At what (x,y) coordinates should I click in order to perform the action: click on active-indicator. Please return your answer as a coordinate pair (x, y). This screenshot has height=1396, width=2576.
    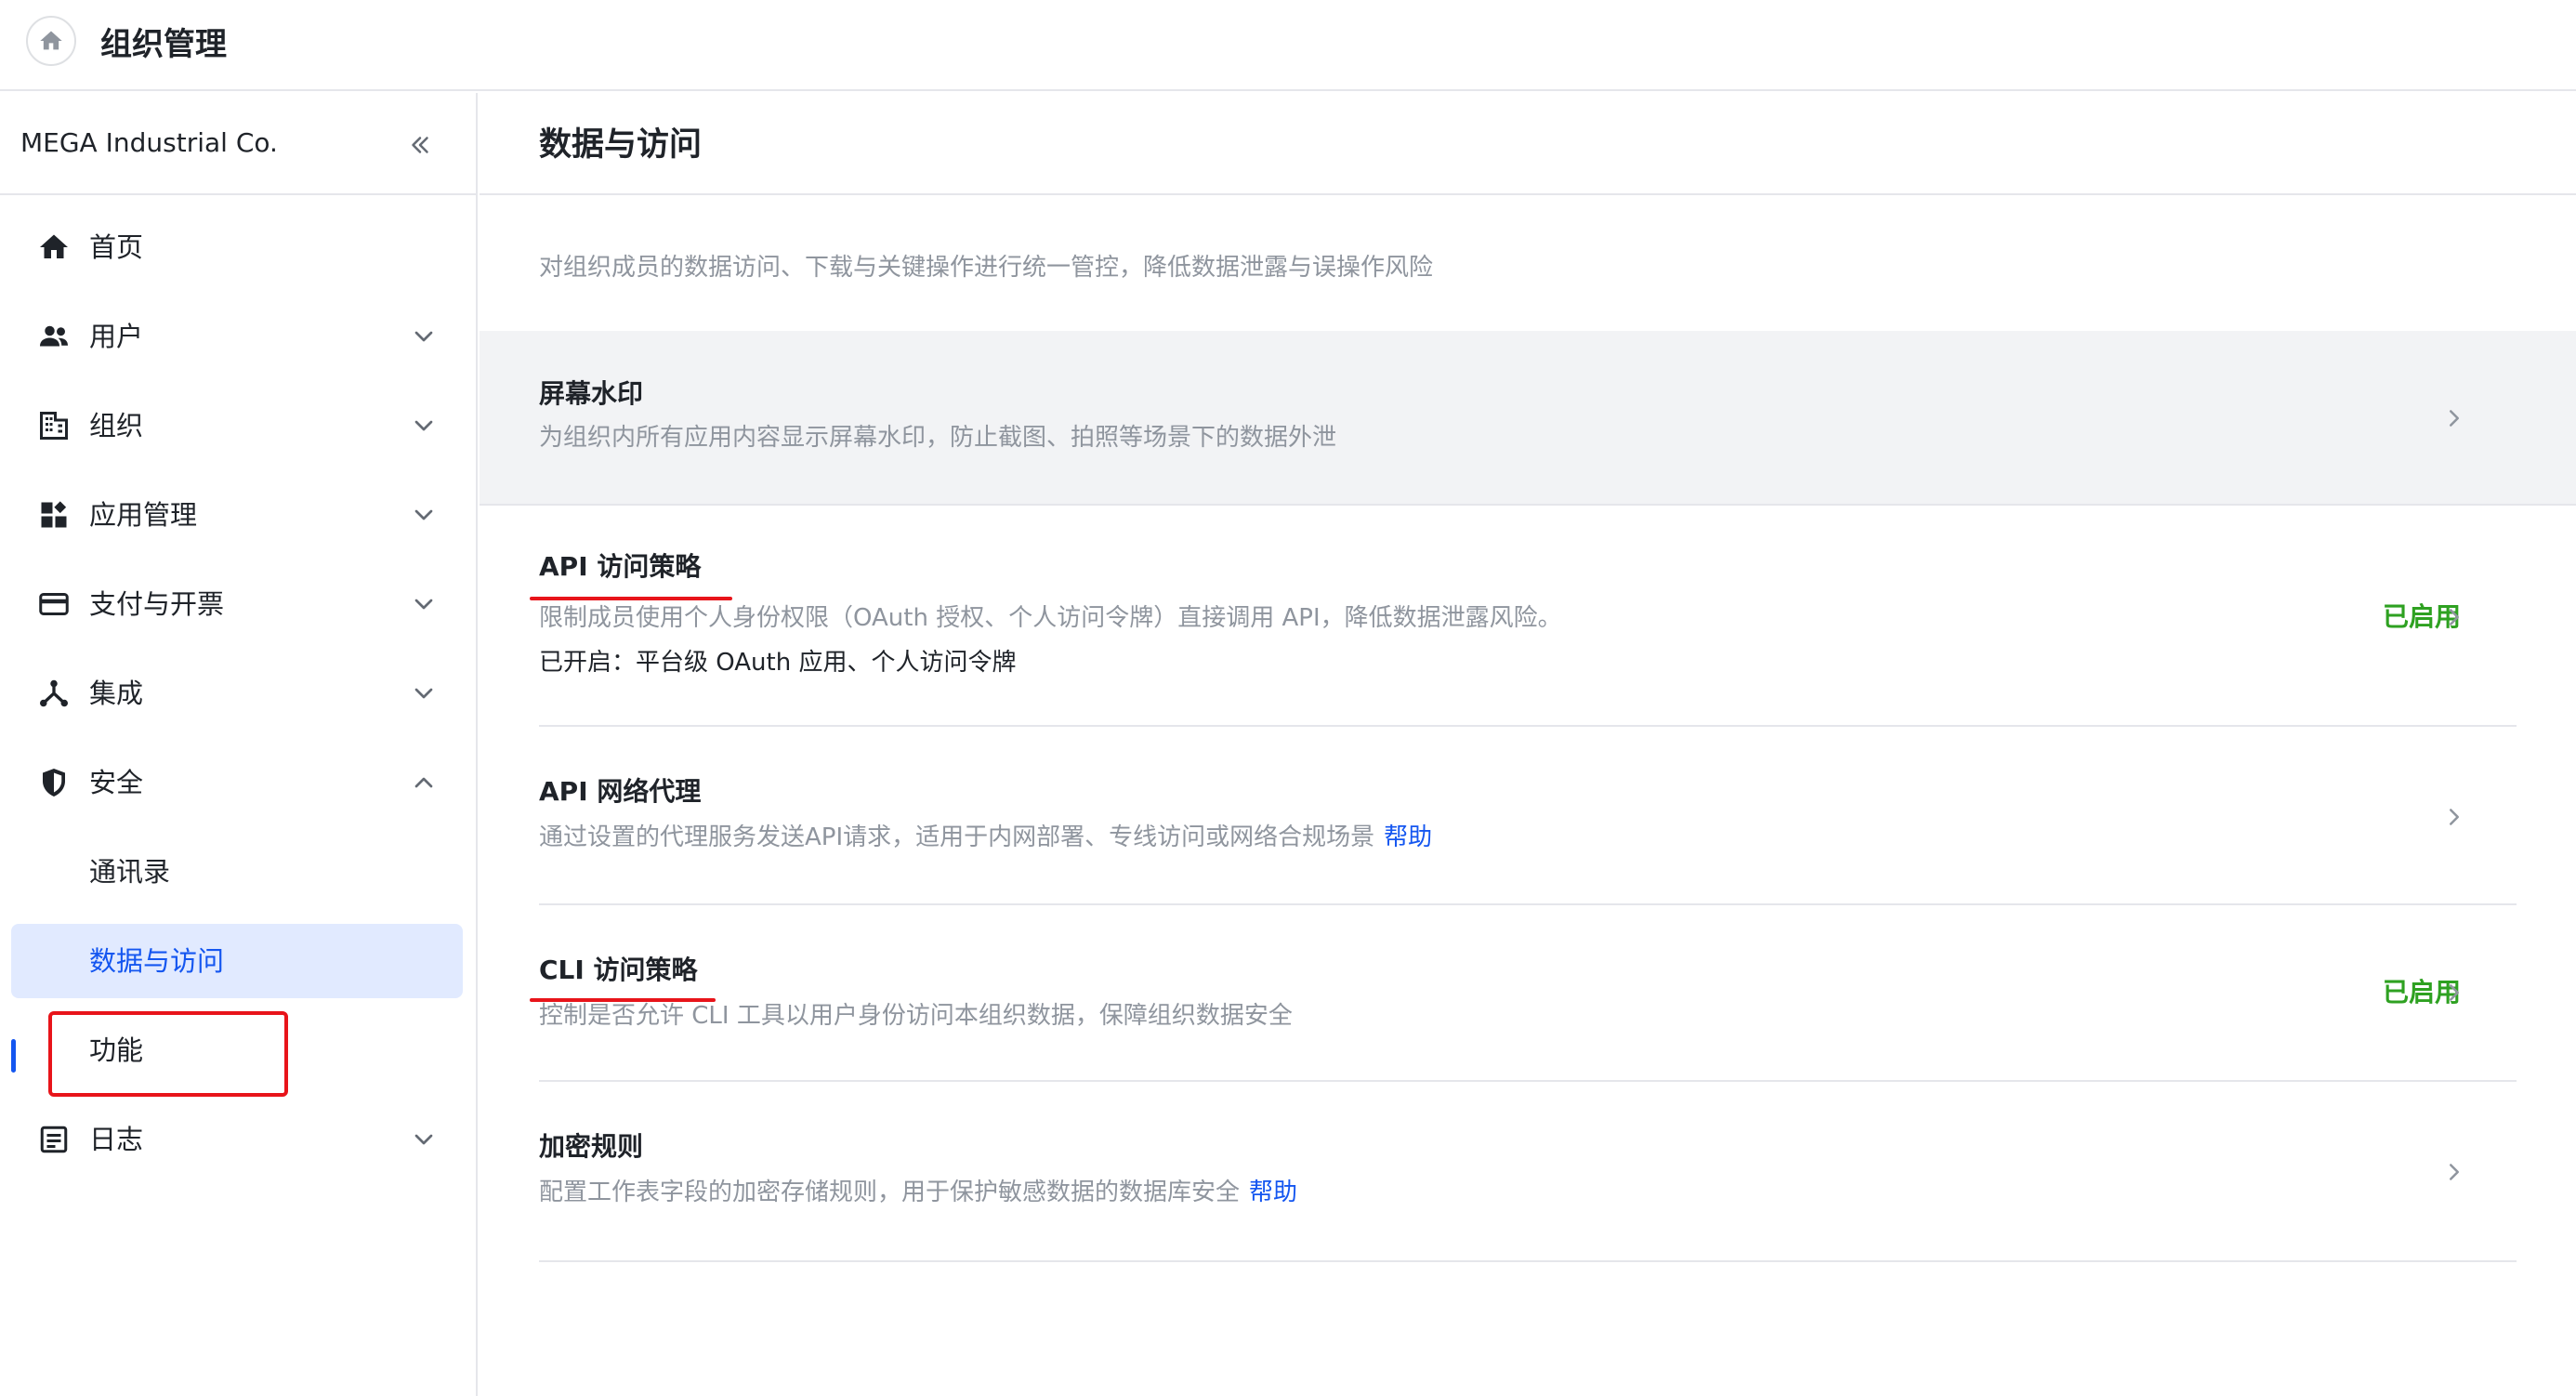
    Looking at the image, I should click on (13, 1056).